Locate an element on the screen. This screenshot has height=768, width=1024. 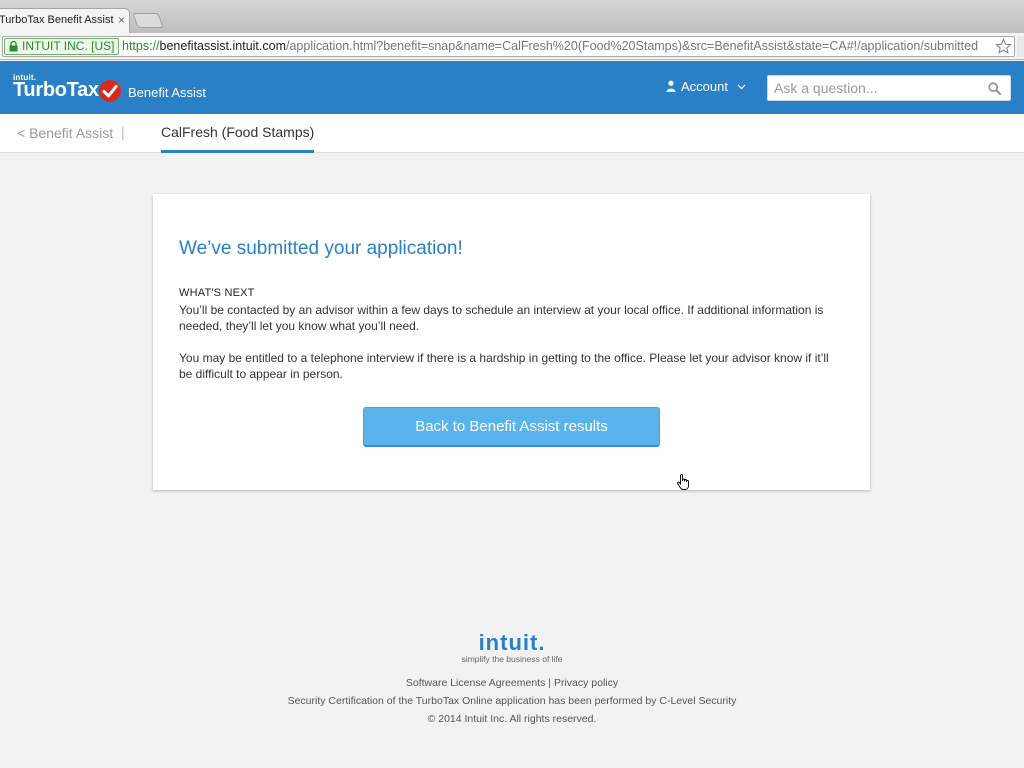
privacy-policy-link: Privacy policy is located at coordinates (586, 683).